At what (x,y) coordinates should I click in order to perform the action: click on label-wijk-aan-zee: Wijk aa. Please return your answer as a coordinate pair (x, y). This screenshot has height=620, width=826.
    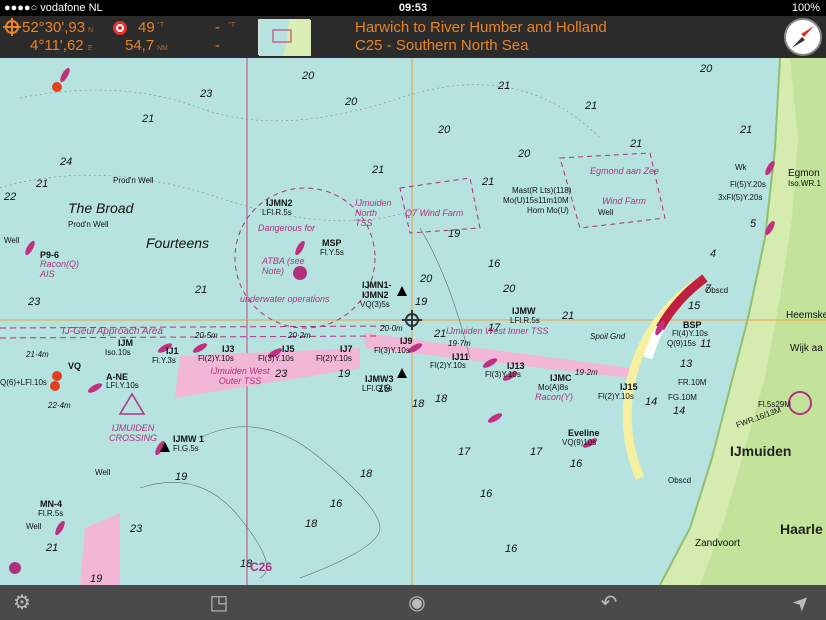
    Looking at the image, I should click on (806, 348).